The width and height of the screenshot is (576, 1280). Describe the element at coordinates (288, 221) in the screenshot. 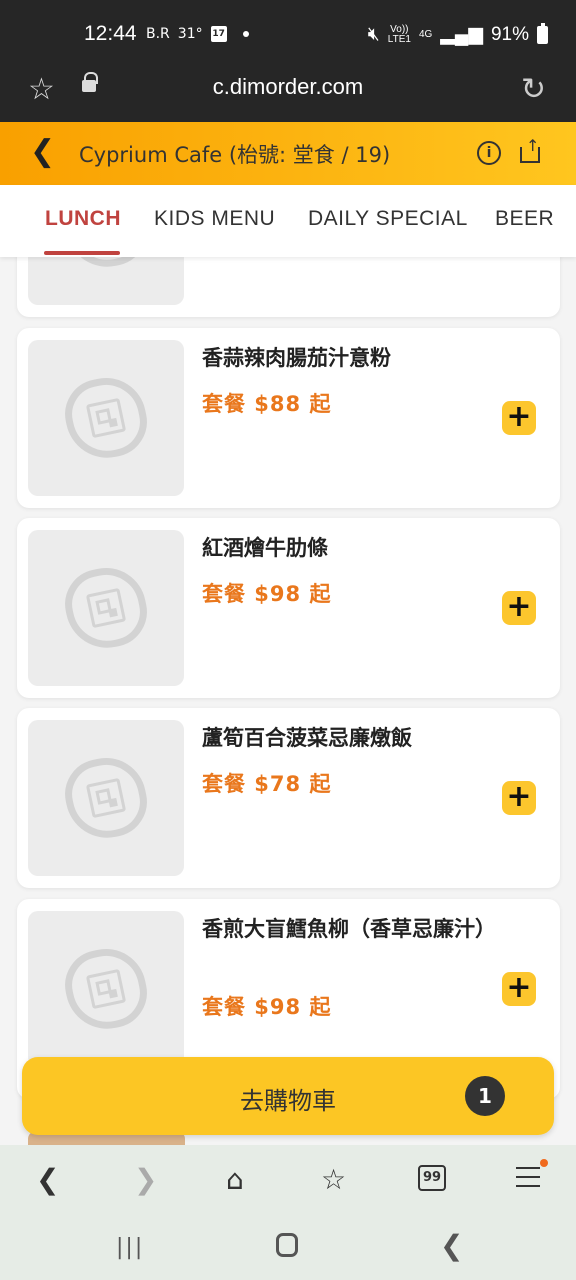

I see `category-tabs: LUNCH KIDS MENU DAILY SPECIAL BEER` at that location.